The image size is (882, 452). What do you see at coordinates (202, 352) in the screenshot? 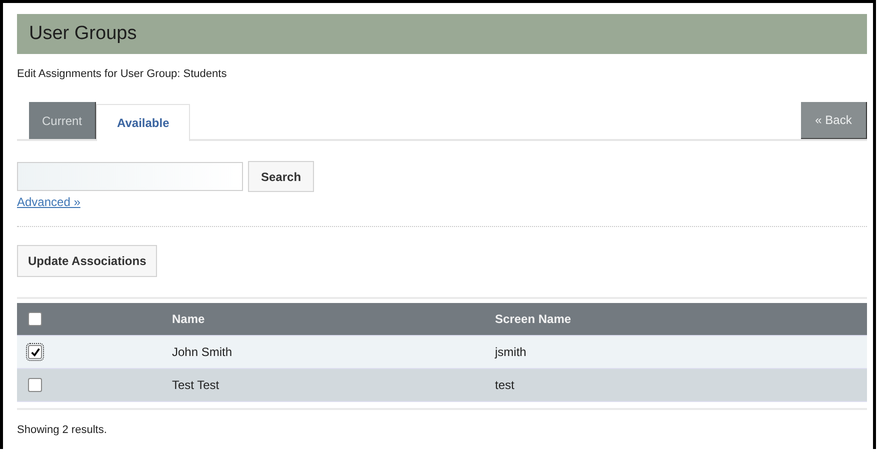
I see `table-cell: John Smith` at bounding box center [202, 352].